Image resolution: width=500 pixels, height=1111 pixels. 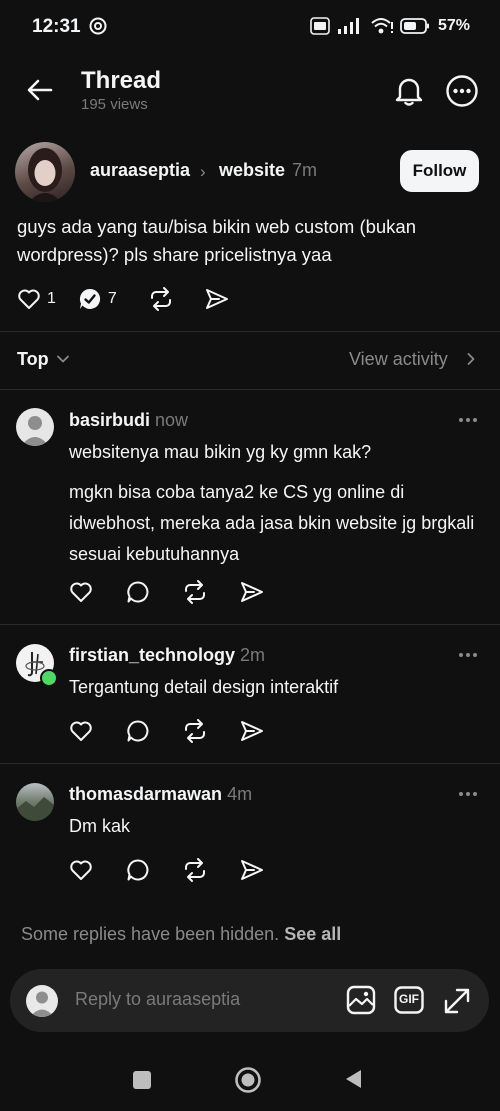 I want to click on like-button: 1, so click(x=36, y=299).